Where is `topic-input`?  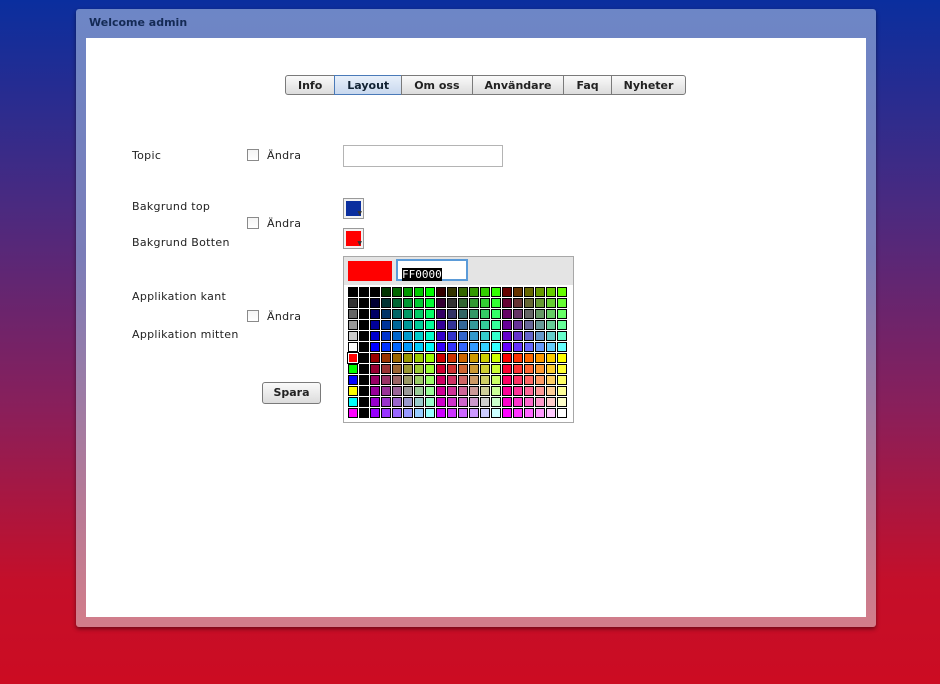 topic-input is located at coordinates (423, 156).